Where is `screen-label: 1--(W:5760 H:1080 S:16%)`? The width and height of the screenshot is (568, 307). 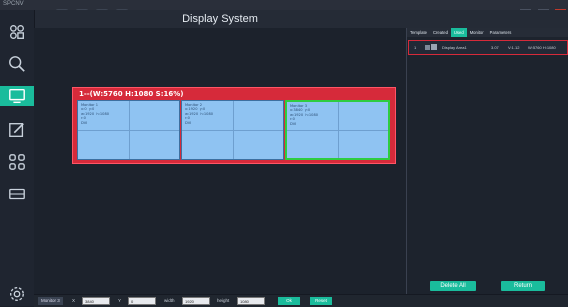 screen-label: 1--(W:5760 H:1080 S:16%) is located at coordinates (131, 94).